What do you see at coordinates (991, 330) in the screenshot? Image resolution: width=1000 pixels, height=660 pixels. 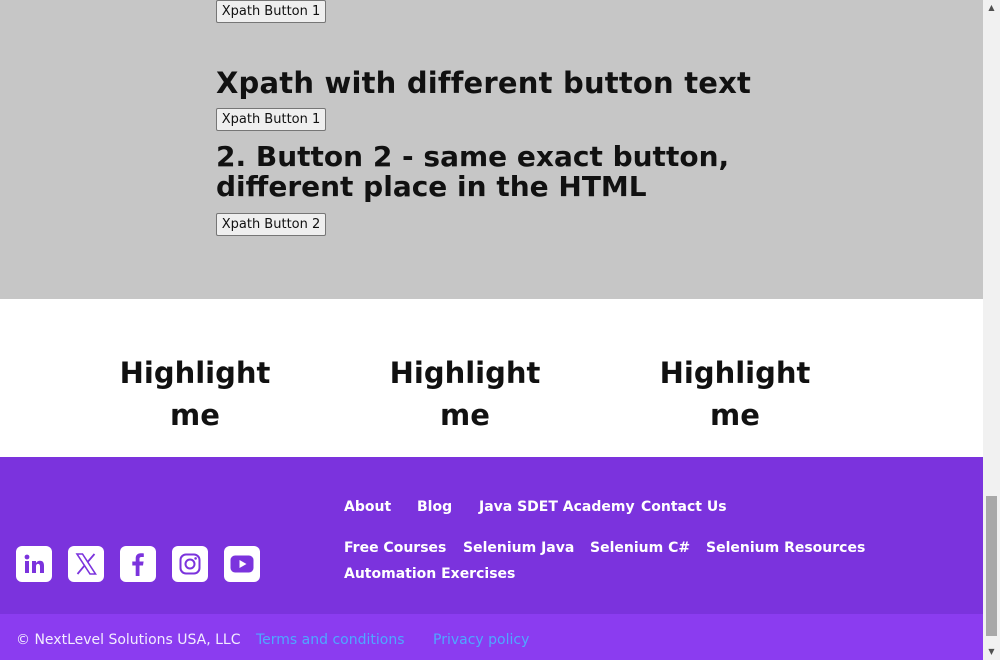 I see `vertical-scrollbar: ▲ ▼` at bounding box center [991, 330].